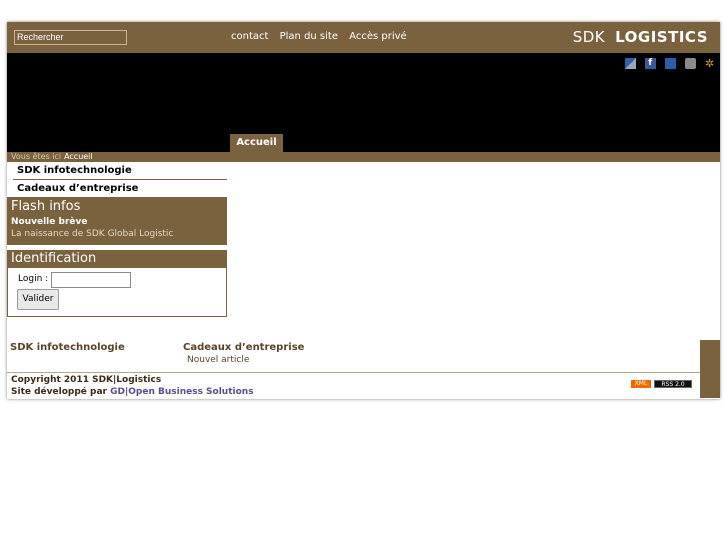 The width and height of the screenshot is (727, 545). I want to click on brand-logo: SDK LOGISTICS, so click(640, 37).